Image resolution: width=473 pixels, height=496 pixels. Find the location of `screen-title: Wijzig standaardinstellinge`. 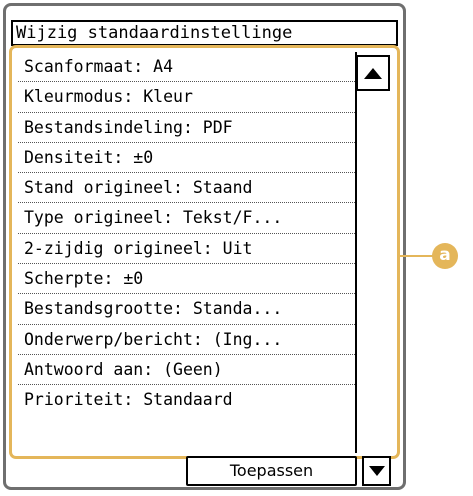

screen-title: Wijzig standaardinstellinge is located at coordinates (204, 33).